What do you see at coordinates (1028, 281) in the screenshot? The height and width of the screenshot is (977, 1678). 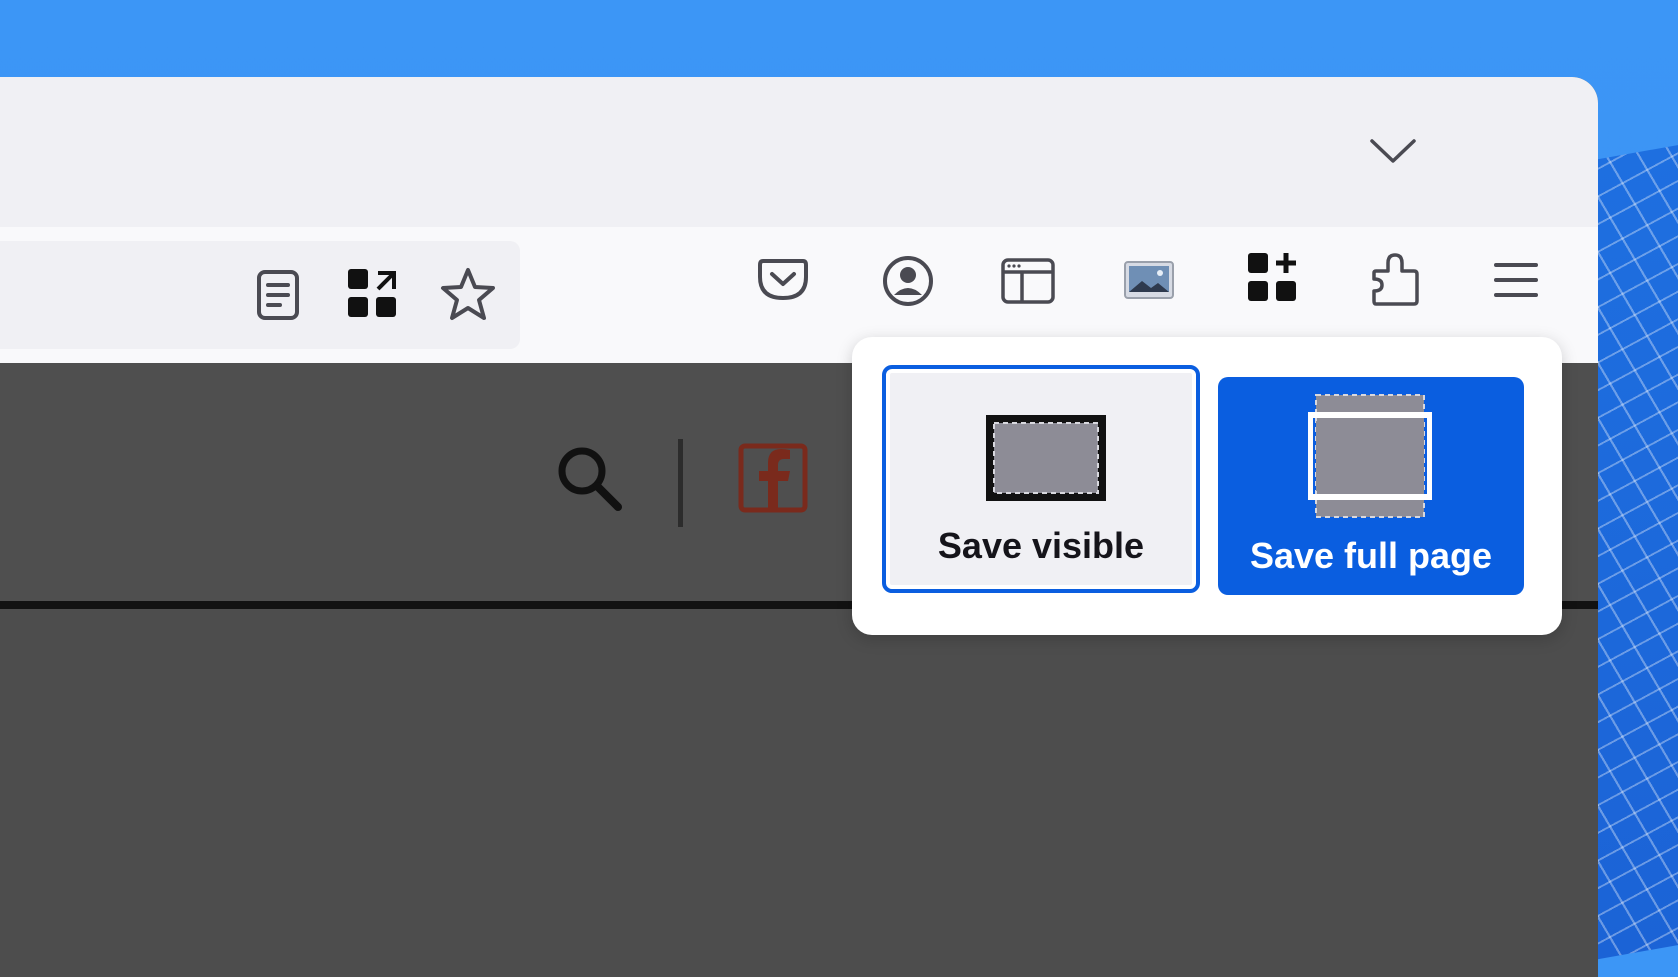 I see `sidebar-icon` at bounding box center [1028, 281].